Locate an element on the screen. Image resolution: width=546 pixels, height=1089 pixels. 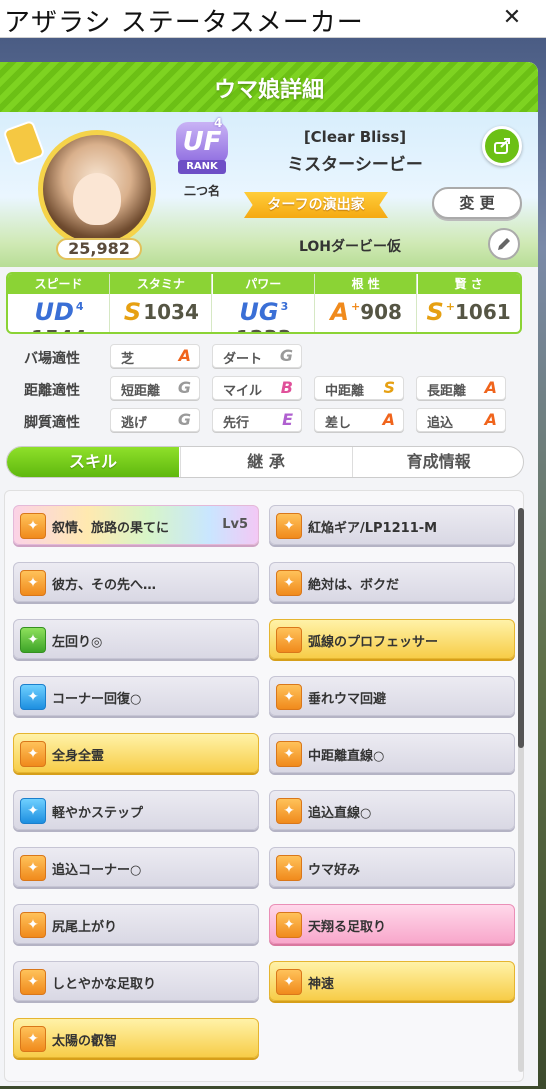
skill-item: ✦ 尻尾上がり is located at coordinates (136, 924).